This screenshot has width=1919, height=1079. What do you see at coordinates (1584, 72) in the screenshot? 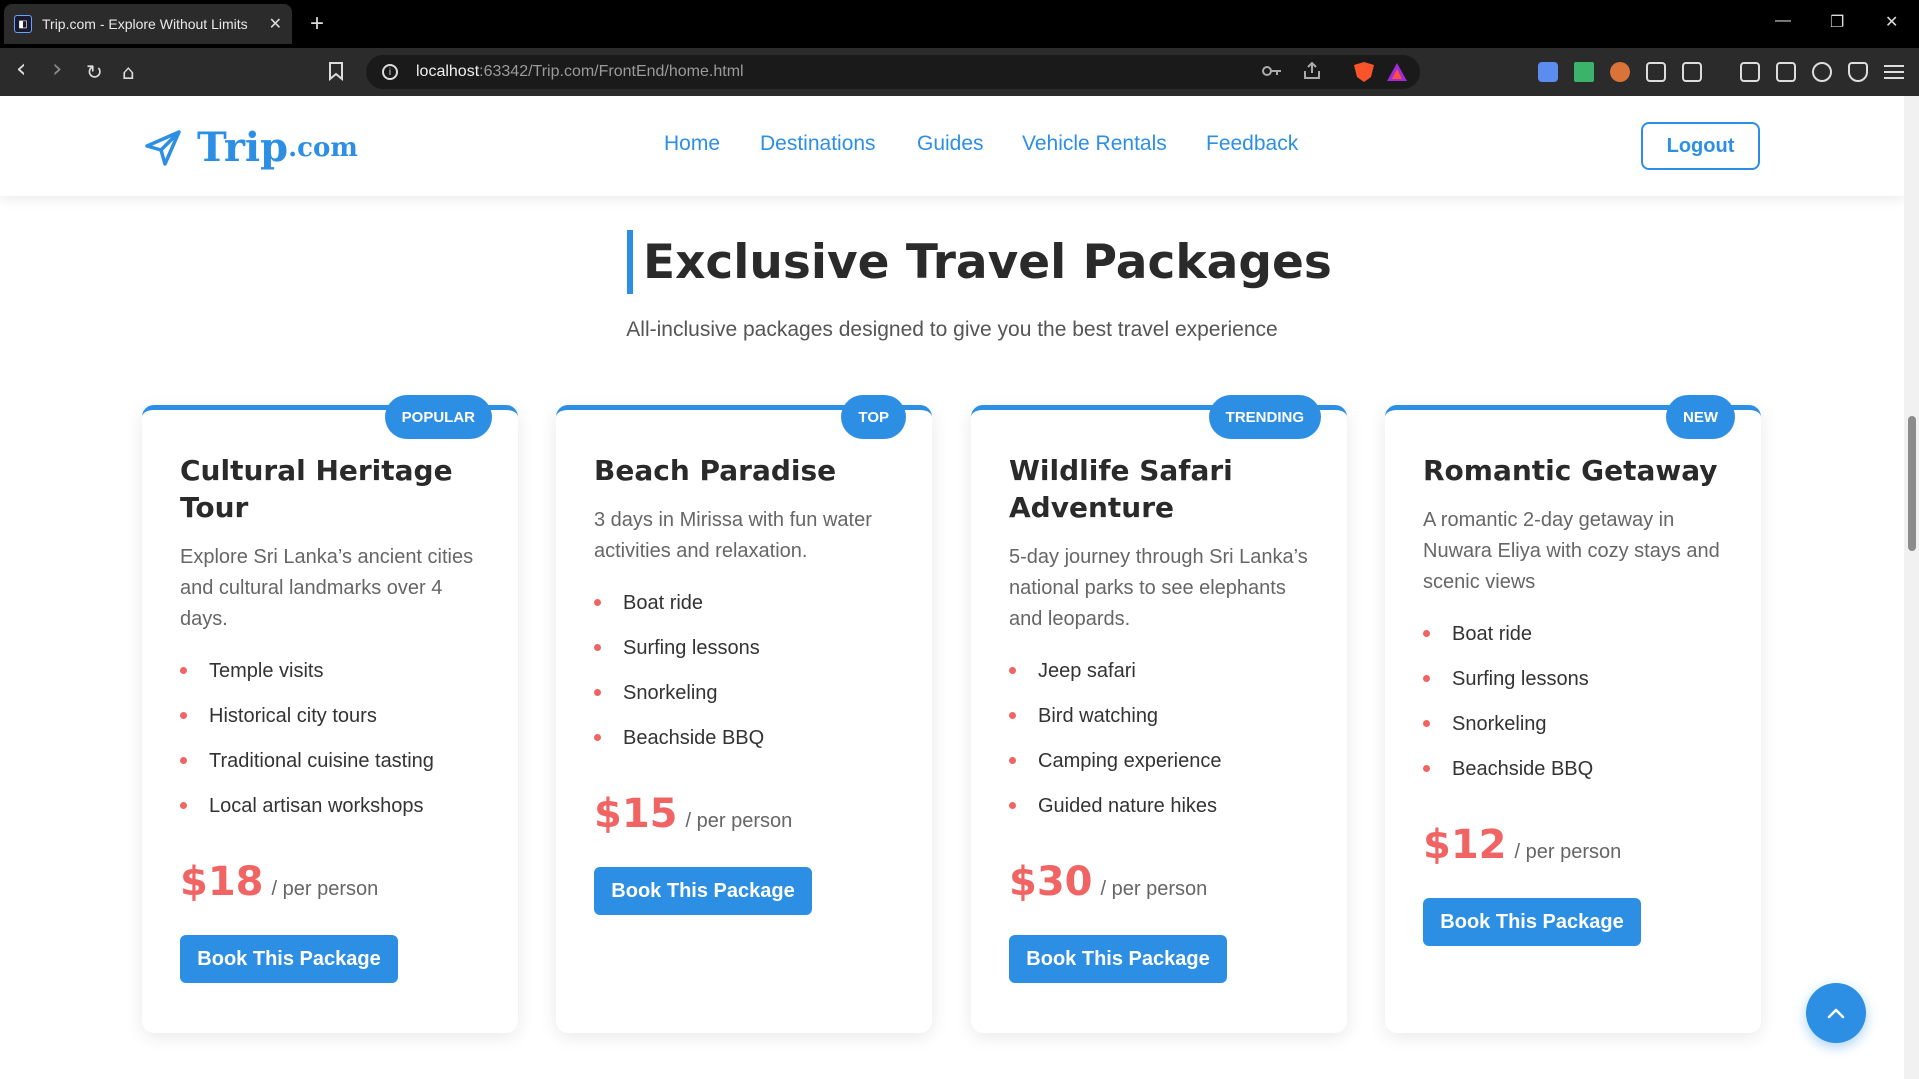
I see `drive-extension-icon` at bounding box center [1584, 72].